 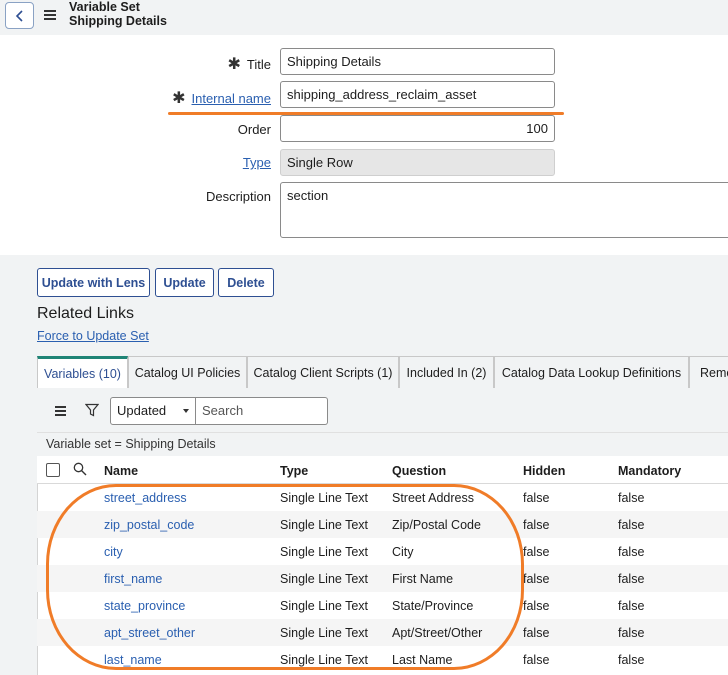 What do you see at coordinates (93, 282) in the screenshot?
I see `update-with-lens-button: Update with Lens` at bounding box center [93, 282].